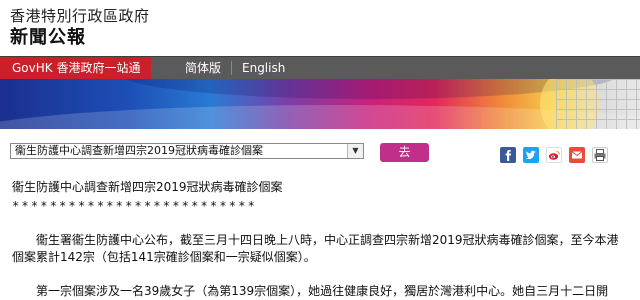 This screenshot has height=300, width=640. What do you see at coordinates (554, 155) in the screenshot?
I see `weibo-icon` at bounding box center [554, 155].